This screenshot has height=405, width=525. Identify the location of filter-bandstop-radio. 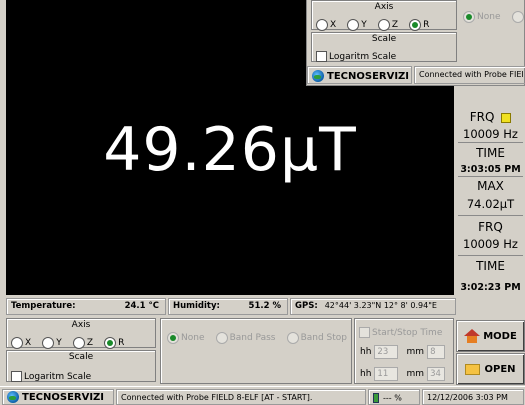
(292, 337).